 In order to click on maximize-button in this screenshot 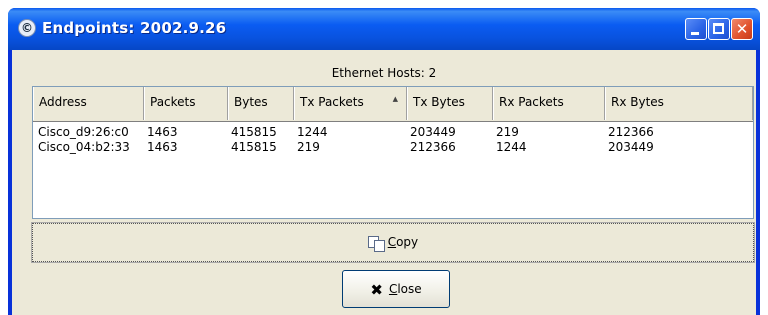, I will do `click(719, 29)`.